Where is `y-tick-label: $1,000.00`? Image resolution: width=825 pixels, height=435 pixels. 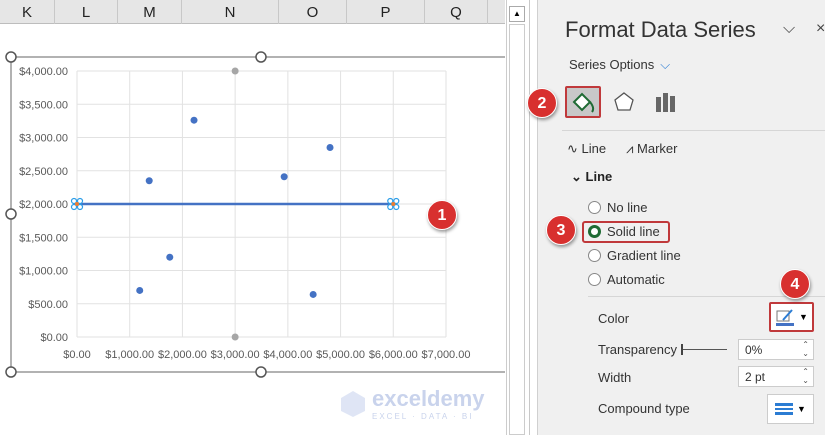 y-tick-label: $1,000.00 is located at coordinates (43, 272).